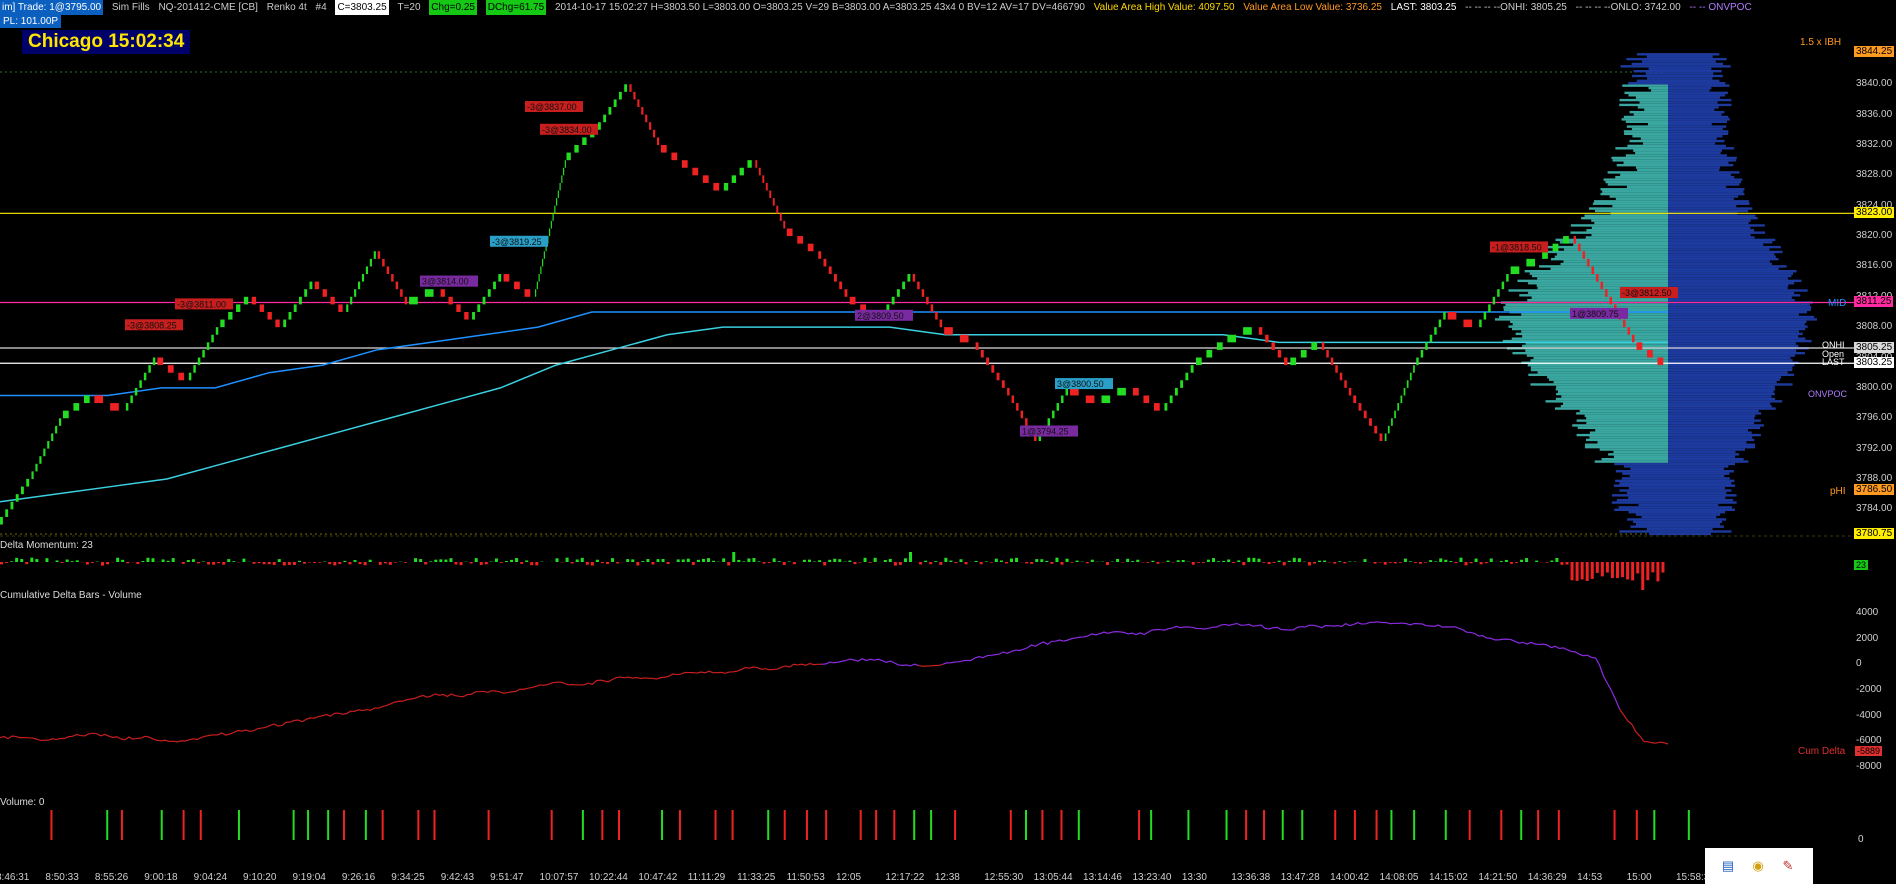  I want to click on time-tick-label: 8:46:31, so click(15, 877).